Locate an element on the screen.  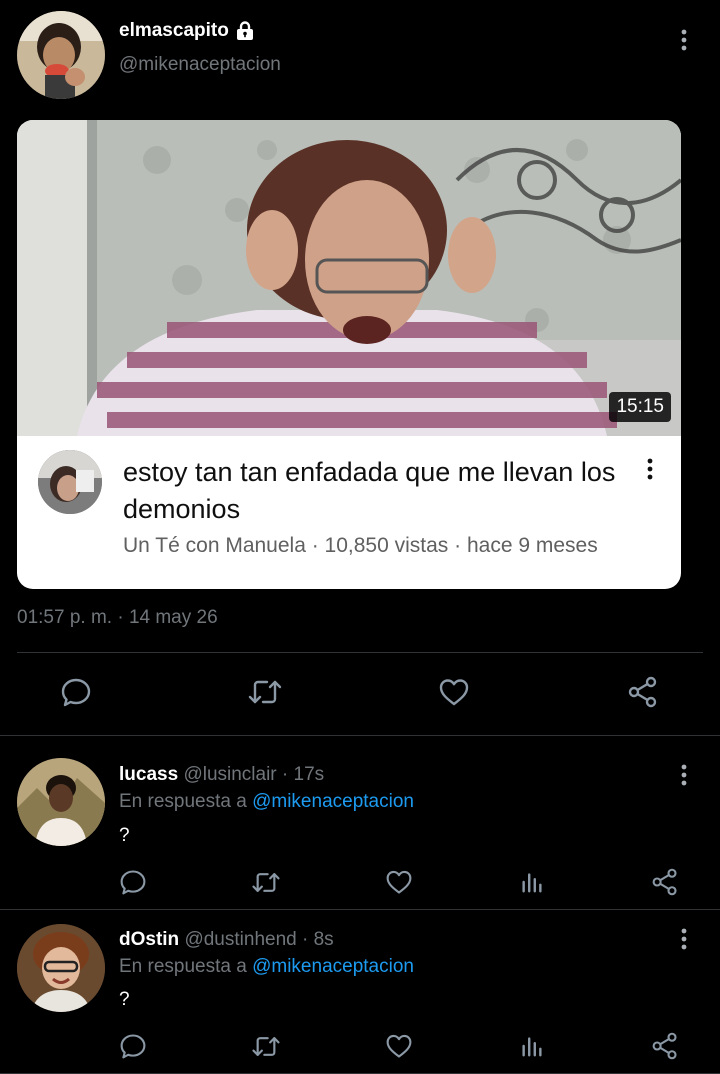
divider is located at coordinates (360, 652).